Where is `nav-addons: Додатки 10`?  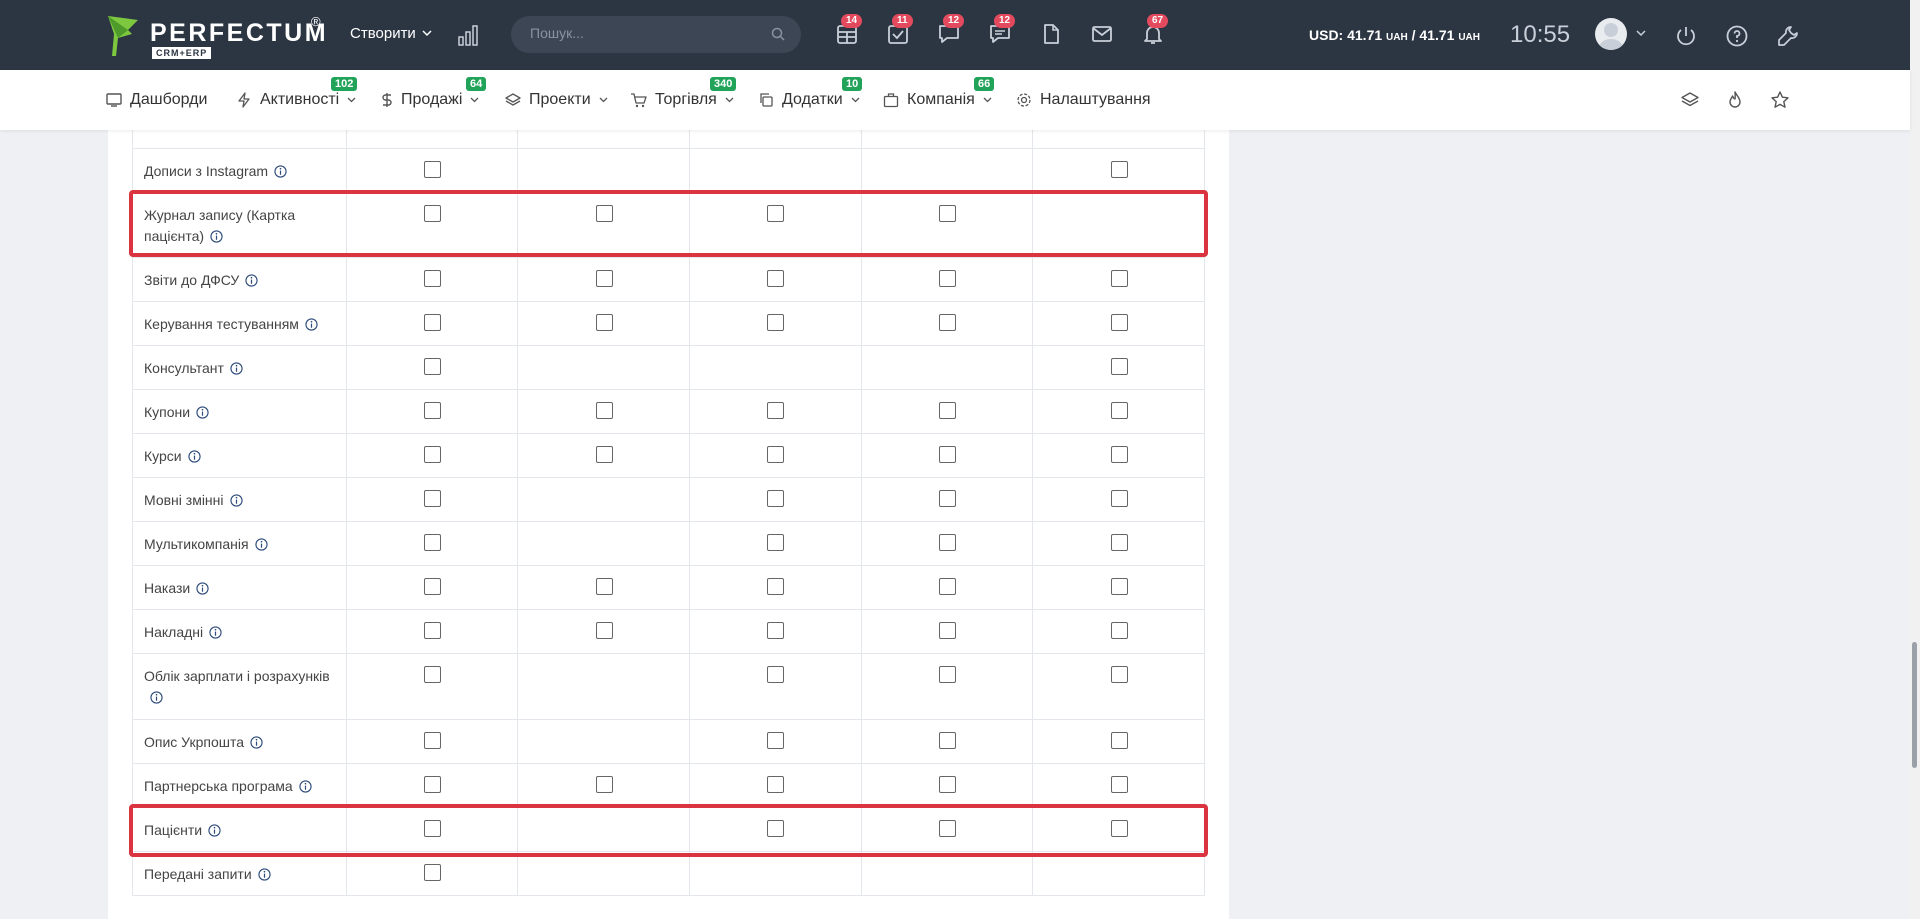
nav-addons: Додатки 10 is located at coordinates (810, 93).